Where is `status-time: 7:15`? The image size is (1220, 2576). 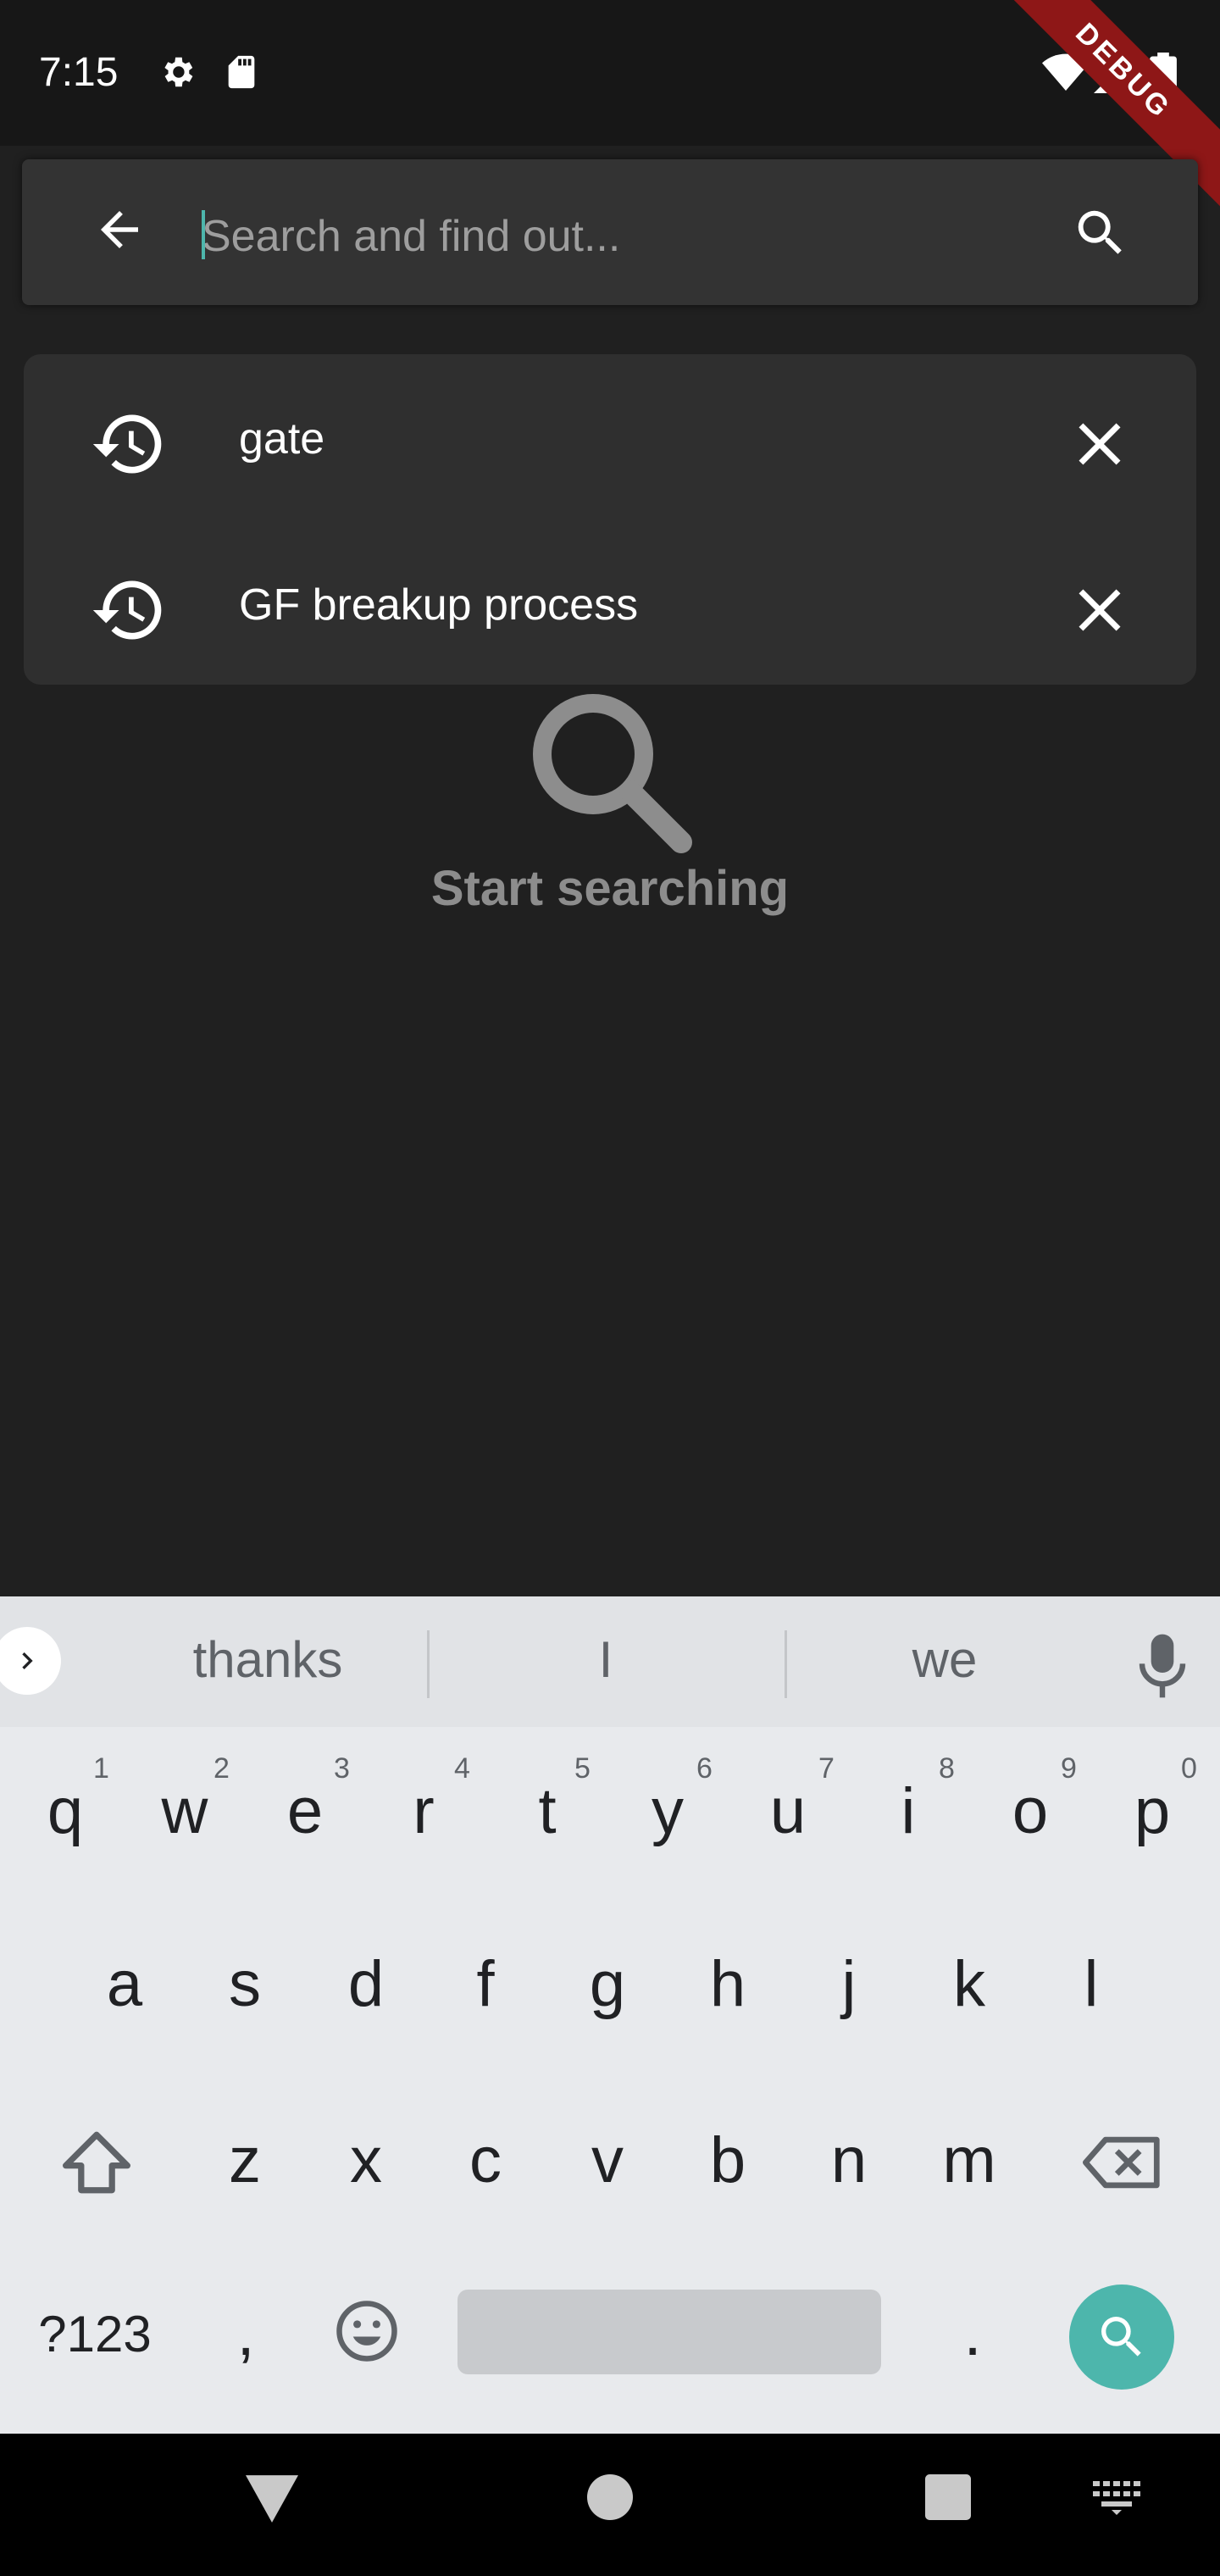 status-time: 7:15 is located at coordinates (79, 72).